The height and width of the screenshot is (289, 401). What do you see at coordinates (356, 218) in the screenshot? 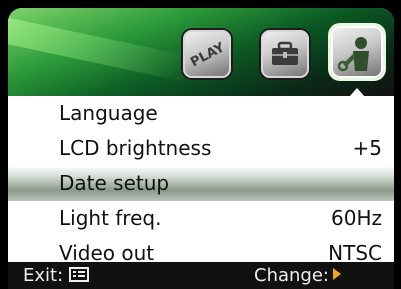
I see `menu-item-value: 60Hz` at bounding box center [356, 218].